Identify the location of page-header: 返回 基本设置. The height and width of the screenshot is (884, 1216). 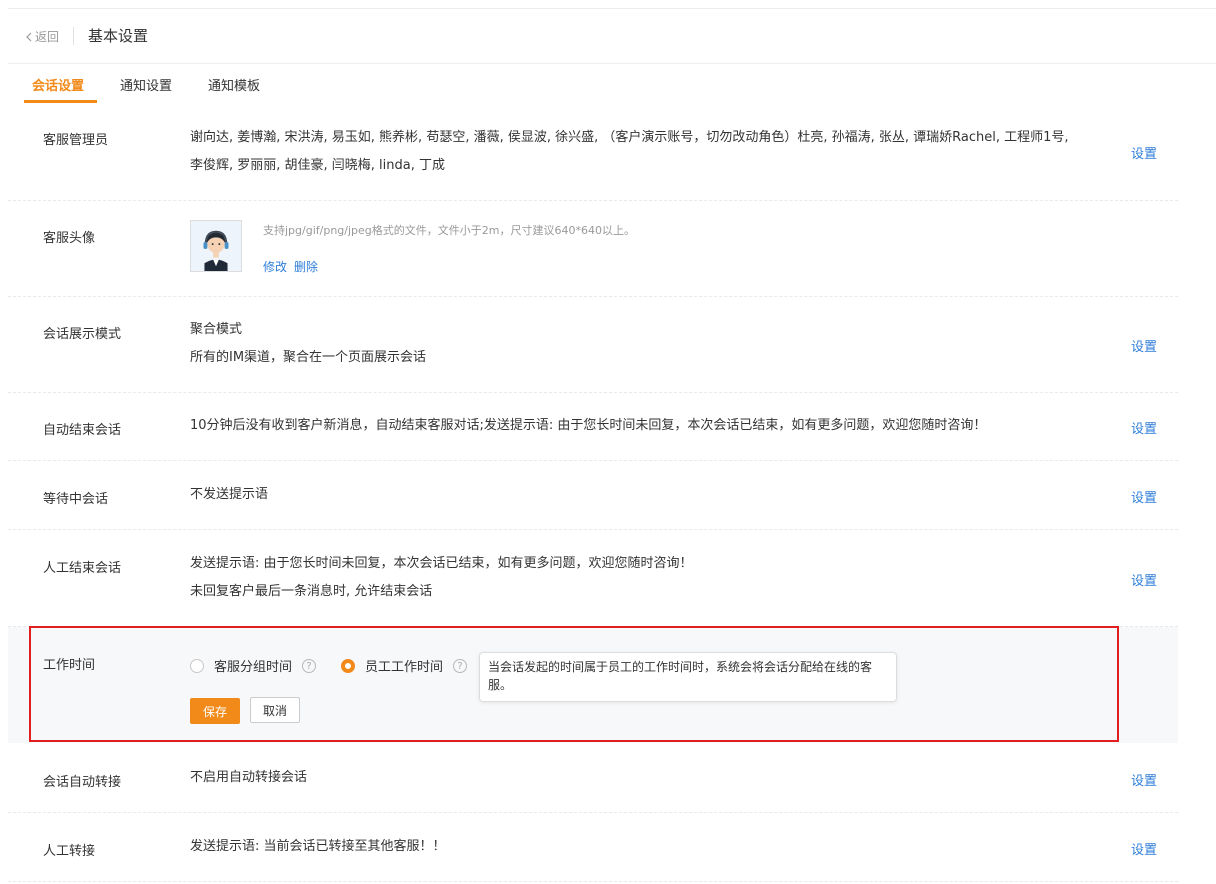
(612, 36).